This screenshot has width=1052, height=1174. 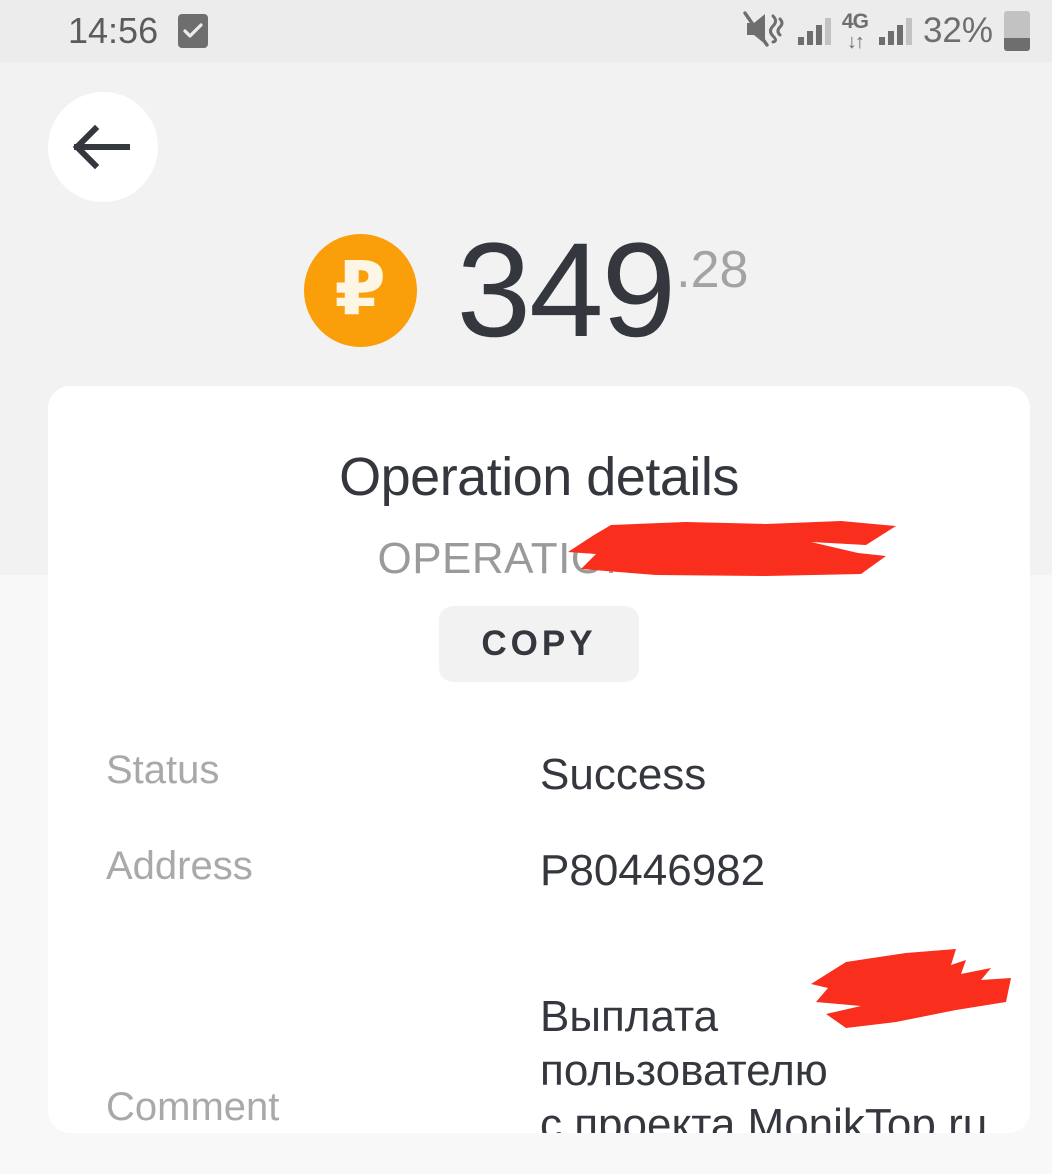 I want to click on data-transfer-arrows-icon: ↓↑, so click(x=855, y=41).